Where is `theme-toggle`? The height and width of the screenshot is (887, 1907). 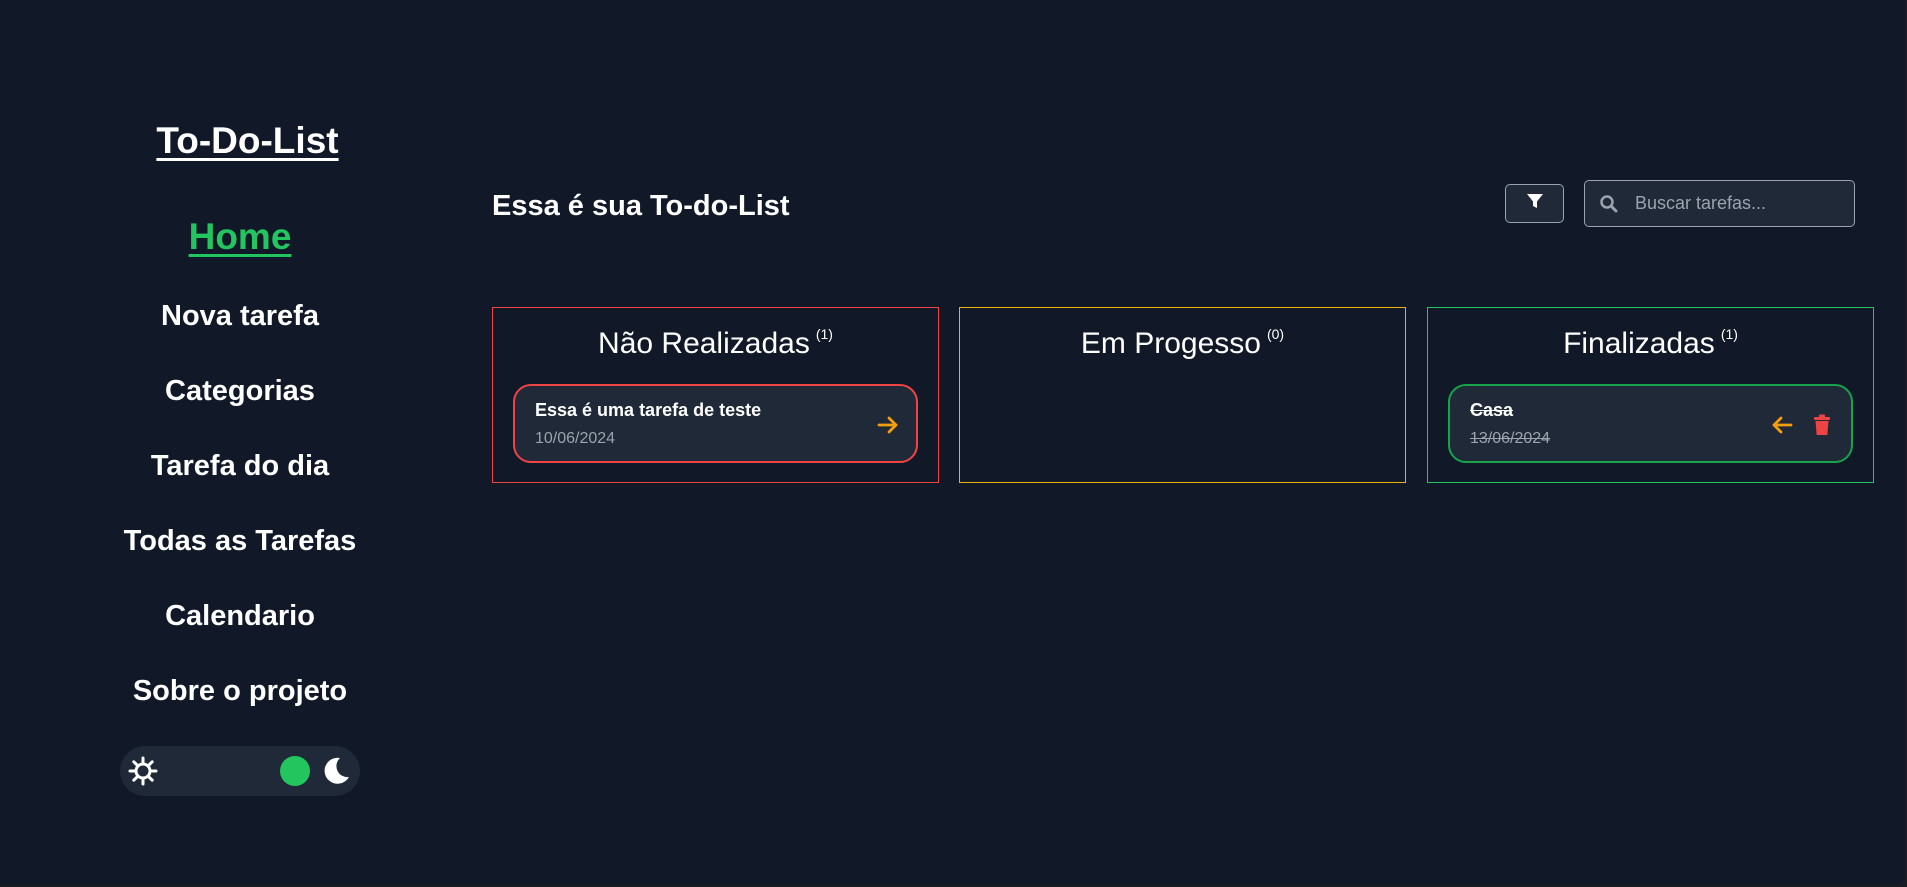
theme-toggle is located at coordinates (240, 771).